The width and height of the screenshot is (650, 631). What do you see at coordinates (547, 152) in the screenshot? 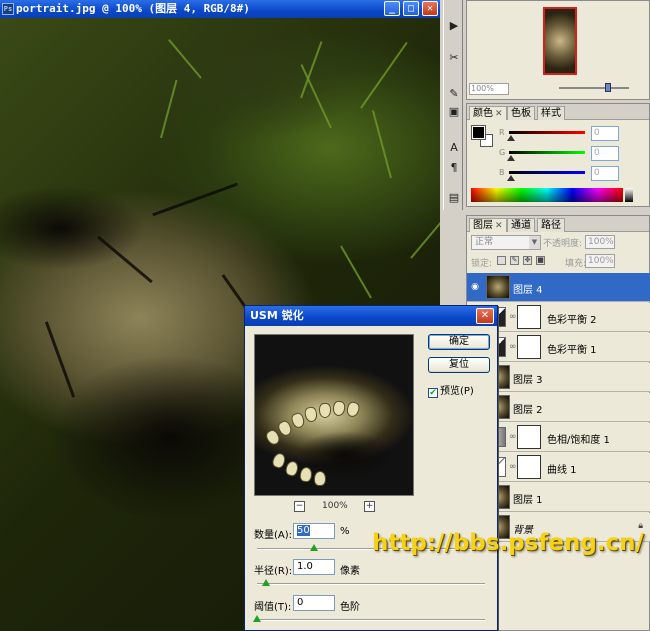
I see `green-slider-track` at bounding box center [547, 152].